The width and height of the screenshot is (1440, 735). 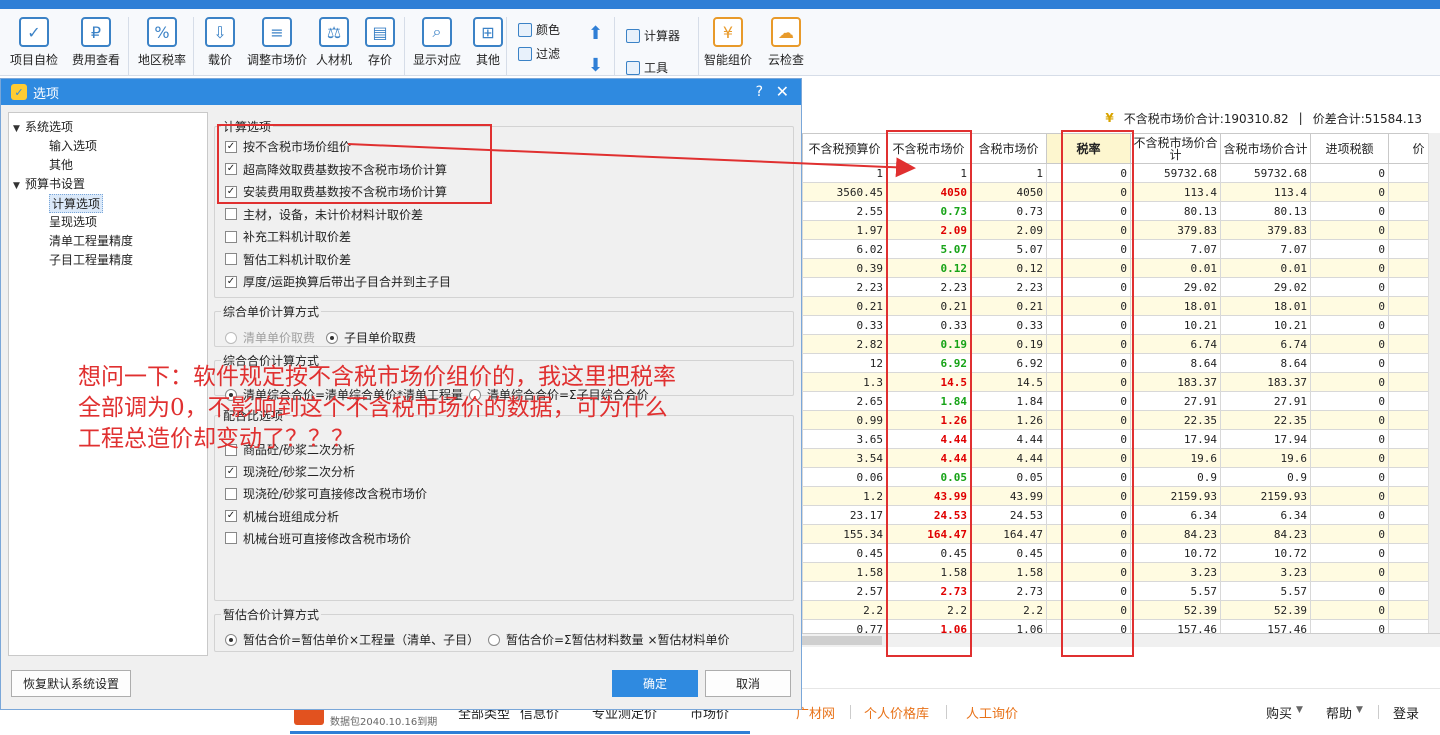 What do you see at coordinates (844, 610) in the screenshot?
I see `table-cell: 2.2` at bounding box center [844, 610].